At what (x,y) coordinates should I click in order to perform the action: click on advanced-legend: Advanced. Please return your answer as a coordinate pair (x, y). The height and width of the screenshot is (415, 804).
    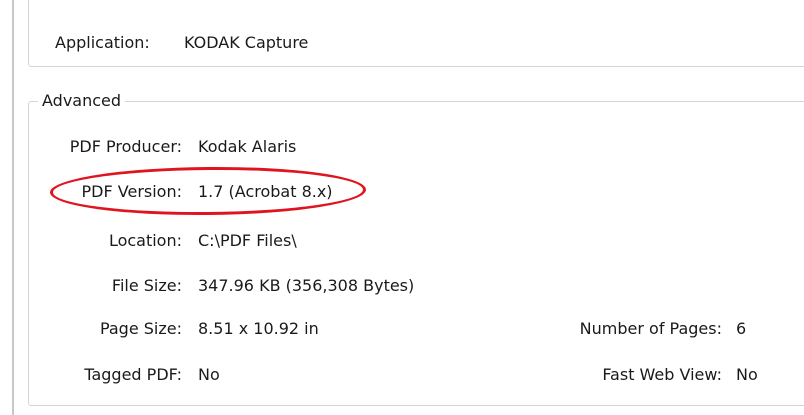
    Looking at the image, I should click on (82, 101).